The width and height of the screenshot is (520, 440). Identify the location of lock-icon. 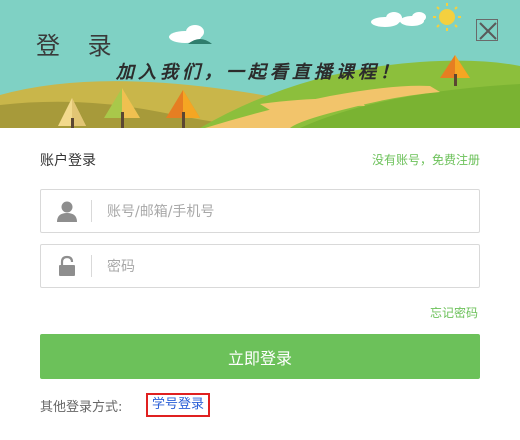
(67, 265).